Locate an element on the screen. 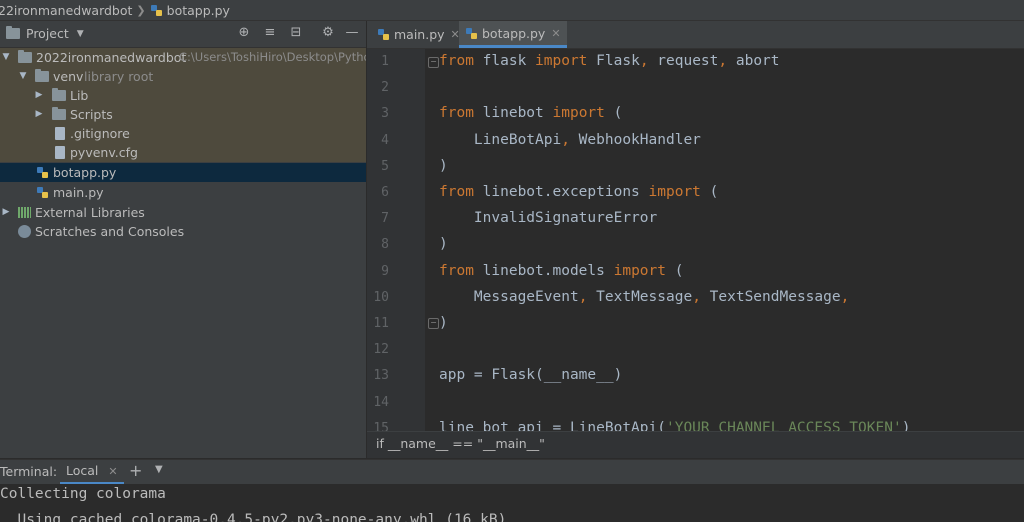 The image size is (1024, 522). code-token: LineBotApi is located at coordinates (500, 139).